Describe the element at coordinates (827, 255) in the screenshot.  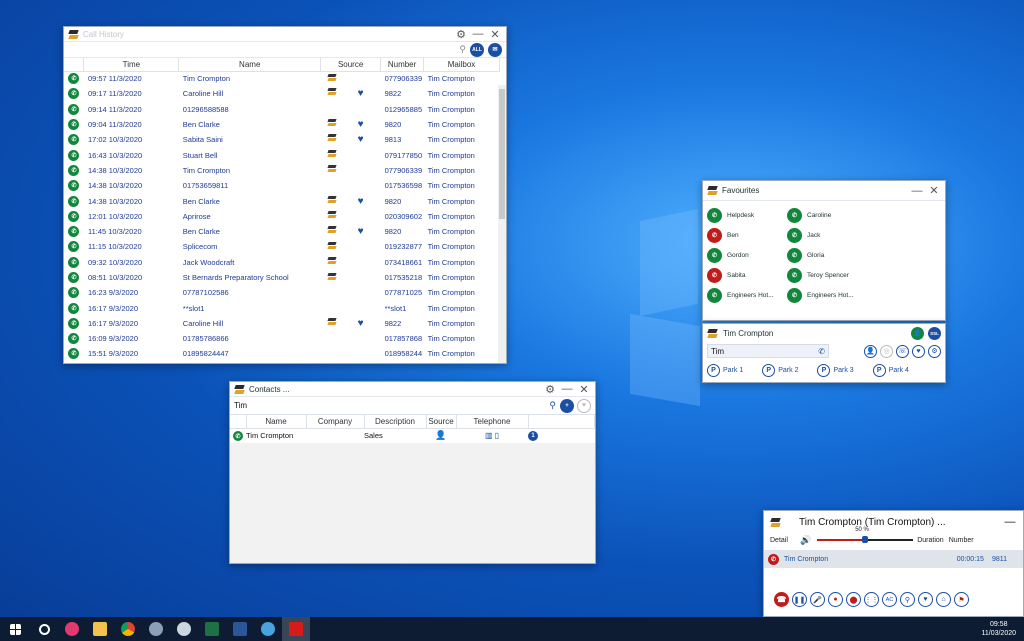
I see `favourite-item: ✆ Gloria` at that location.